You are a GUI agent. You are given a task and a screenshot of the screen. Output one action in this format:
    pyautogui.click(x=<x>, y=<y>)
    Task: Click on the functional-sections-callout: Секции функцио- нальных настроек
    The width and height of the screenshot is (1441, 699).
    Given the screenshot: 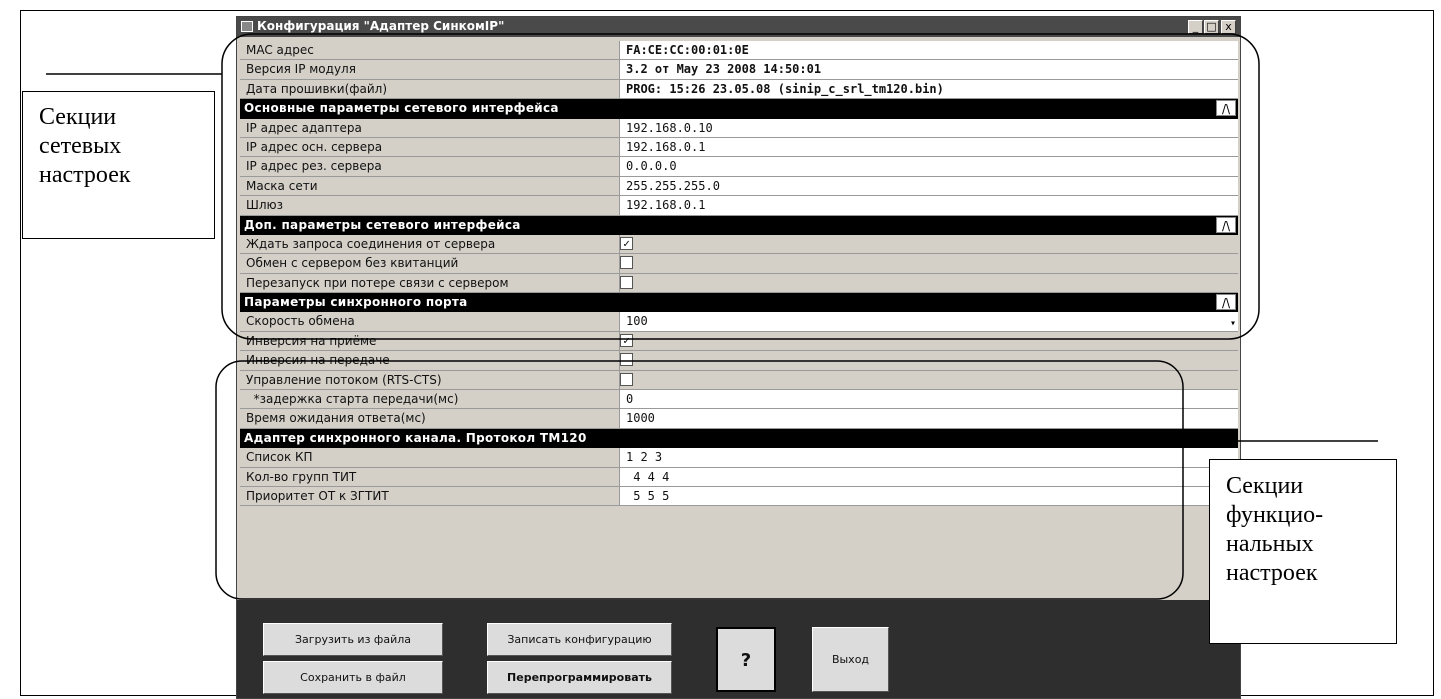 What is the action you would take?
    pyautogui.click(x=1303, y=551)
    